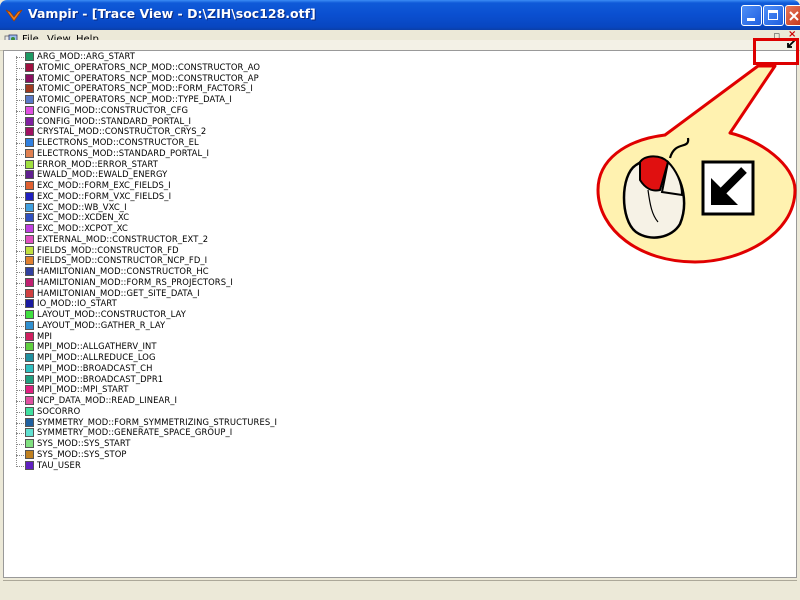  What do you see at coordinates (114, 120) in the screenshot?
I see `legend-item-label: CONFIG_MOD::STANDARD_PORTAL_I` at bounding box center [114, 120].